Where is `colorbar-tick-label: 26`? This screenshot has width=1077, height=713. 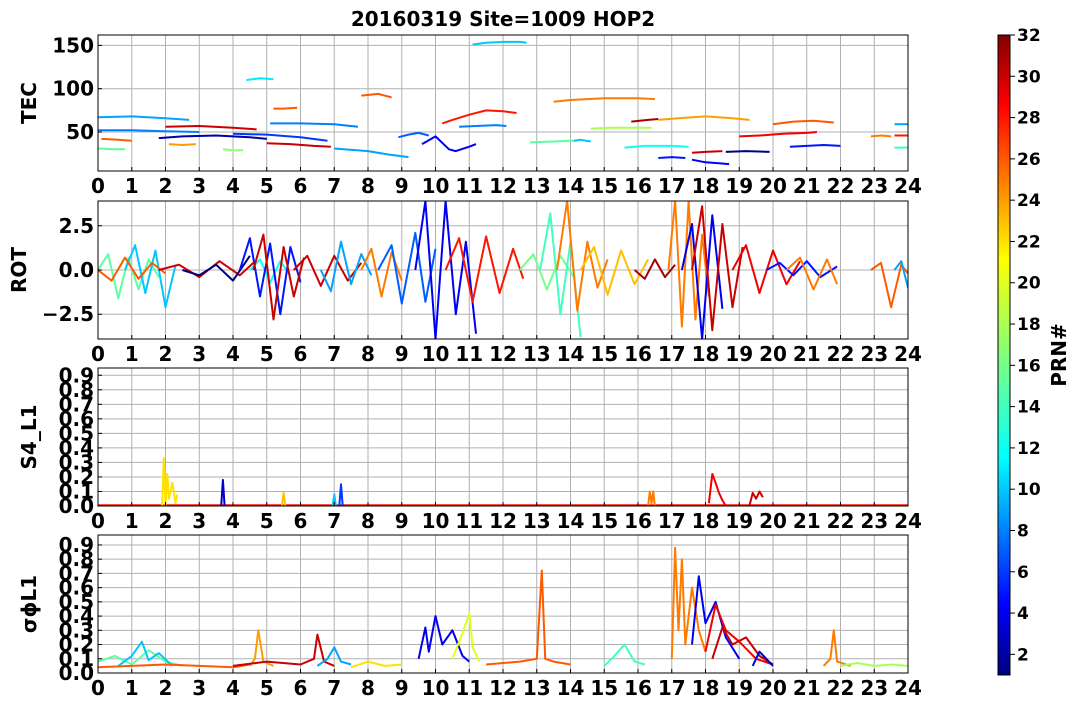
colorbar-tick-label: 26 is located at coordinates (1029, 160).